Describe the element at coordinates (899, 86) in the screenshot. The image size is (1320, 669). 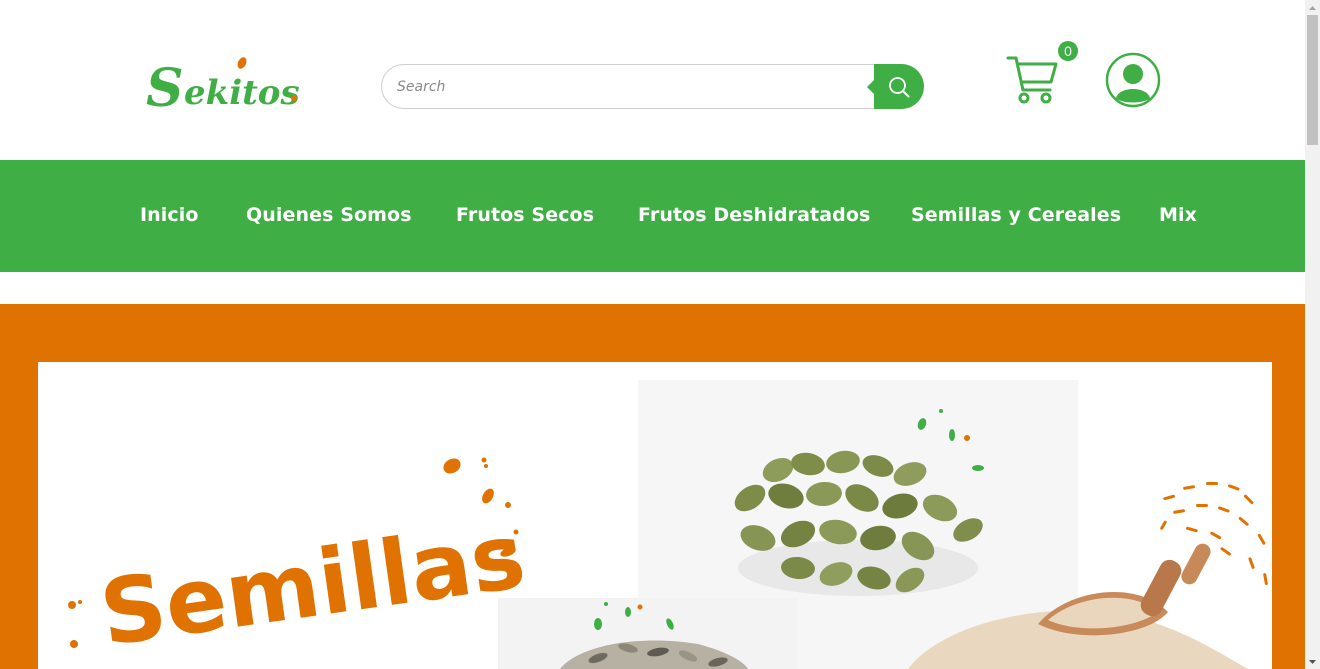
I see `search-icon` at that location.